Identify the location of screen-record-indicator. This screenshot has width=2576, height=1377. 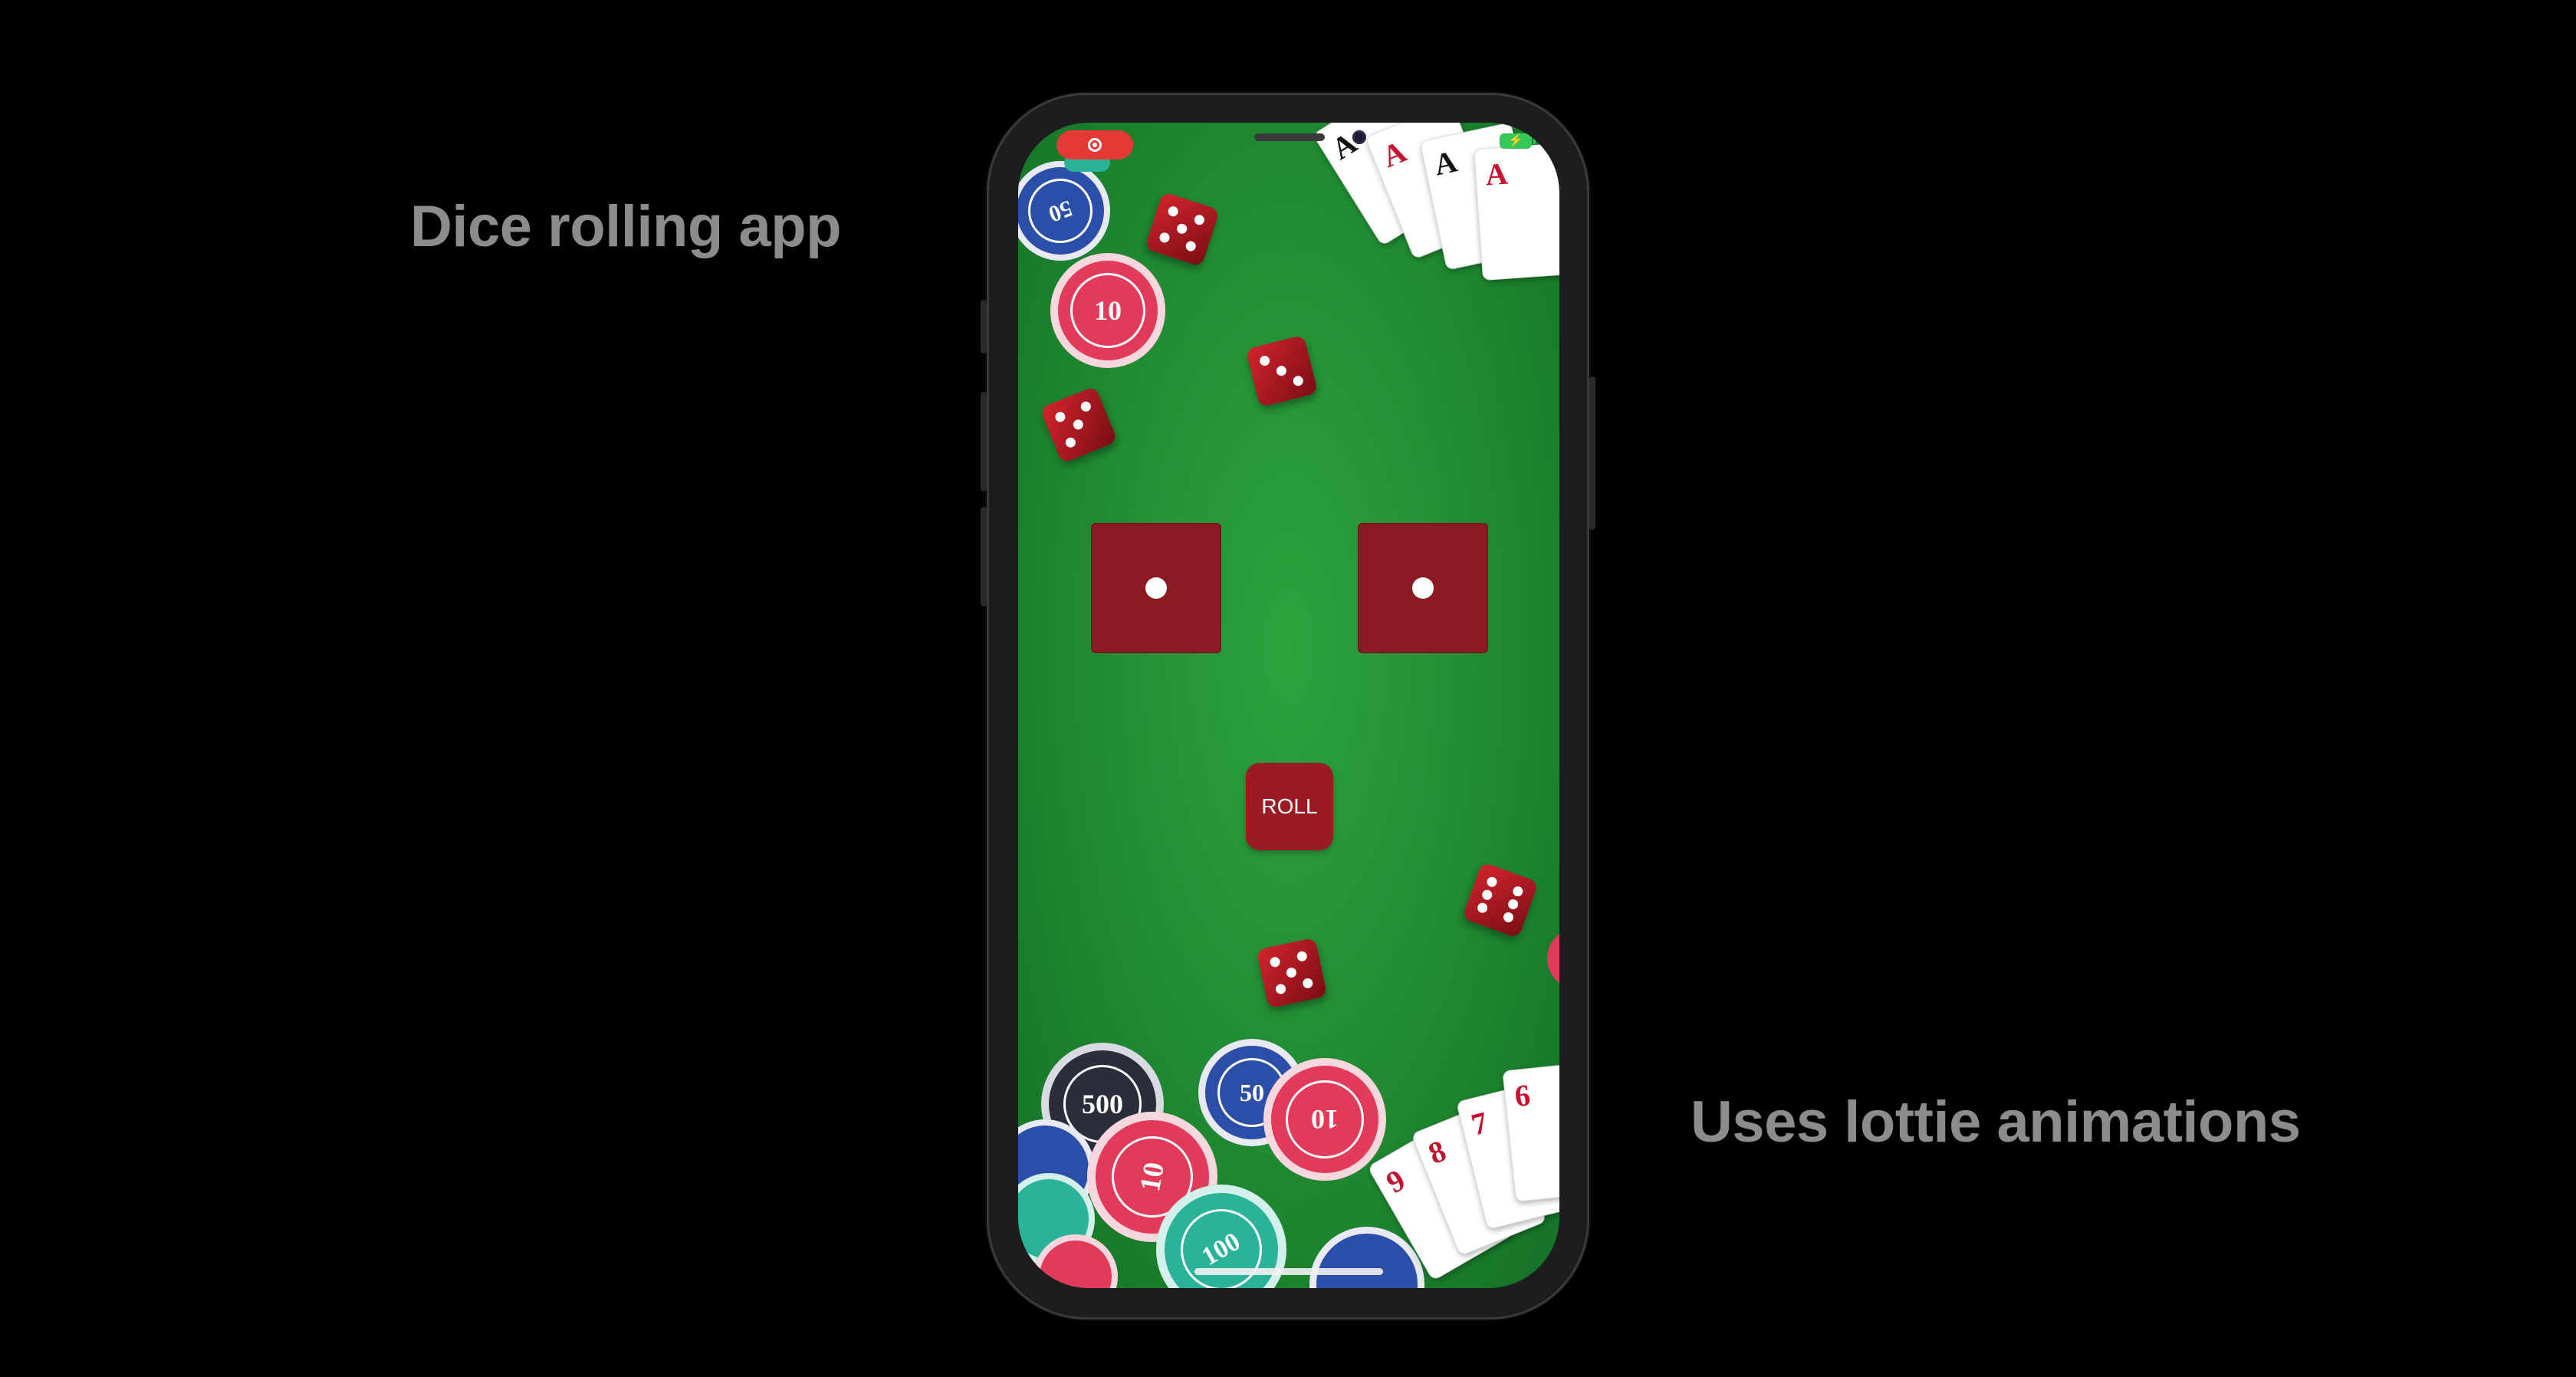
(1095, 144).